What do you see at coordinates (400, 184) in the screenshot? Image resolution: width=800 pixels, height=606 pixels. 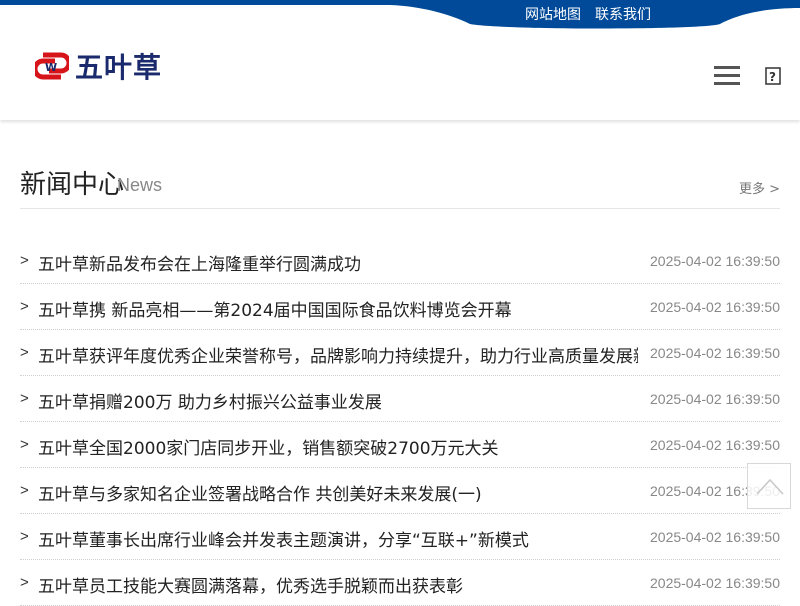 I see `news-section-header: 新闻中心 News 更多 >` at bounding box center [400, 184].